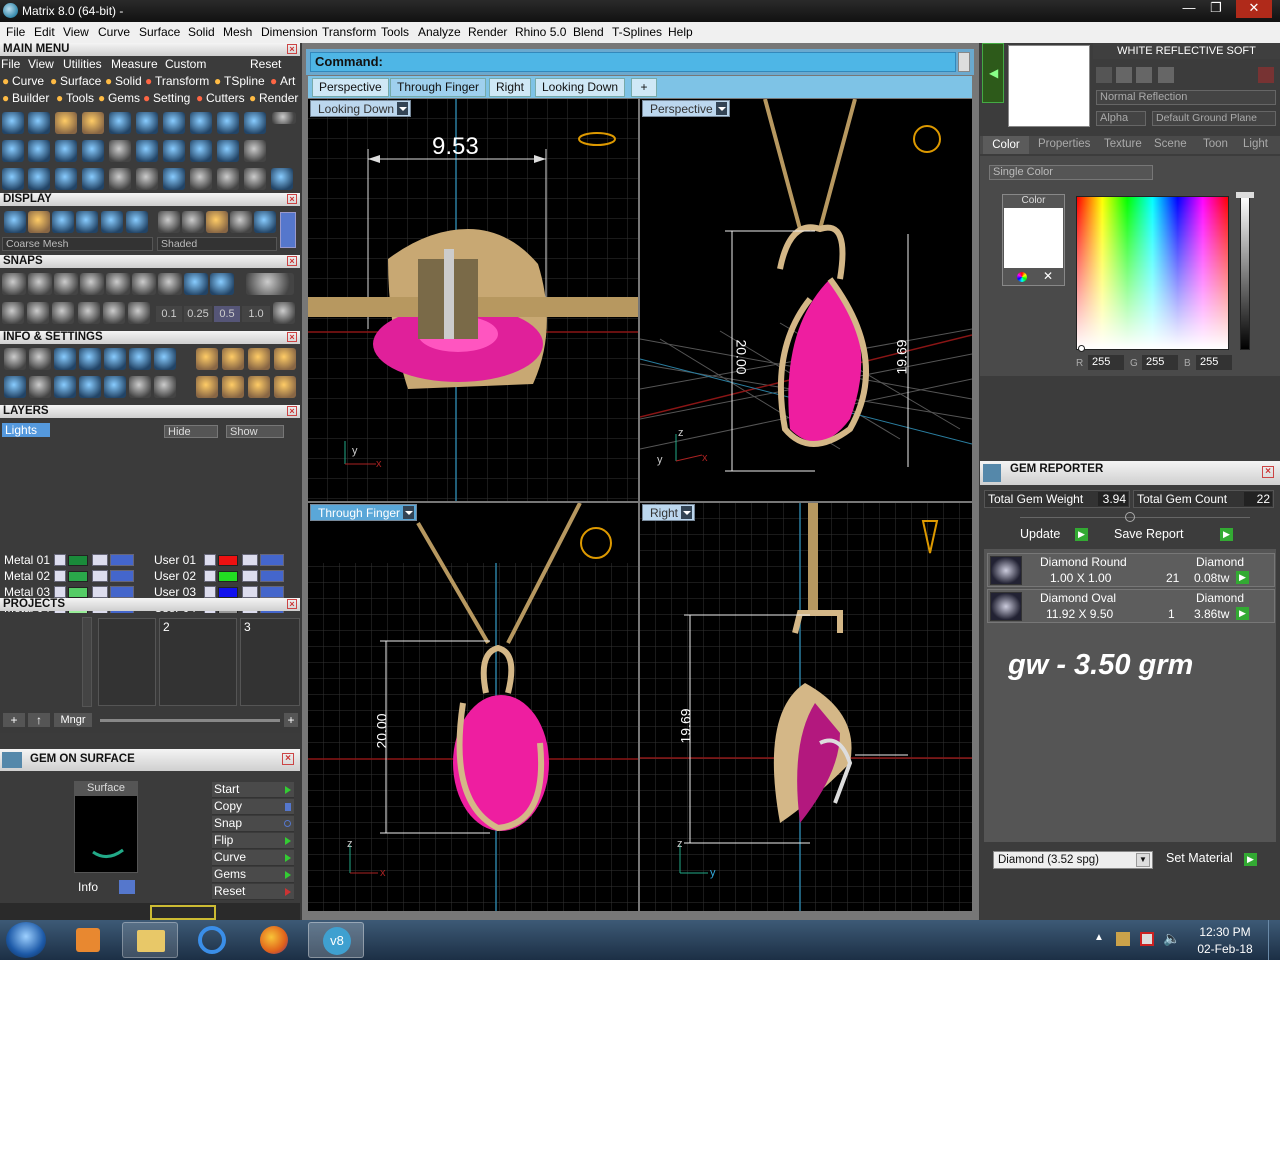 Image resolution: width=1280 pixels, height=1164 pixels. What do you see at coordinates (39, 151) in the screenshot?
I see `diamond-icon` at bounding box center [39, 151].